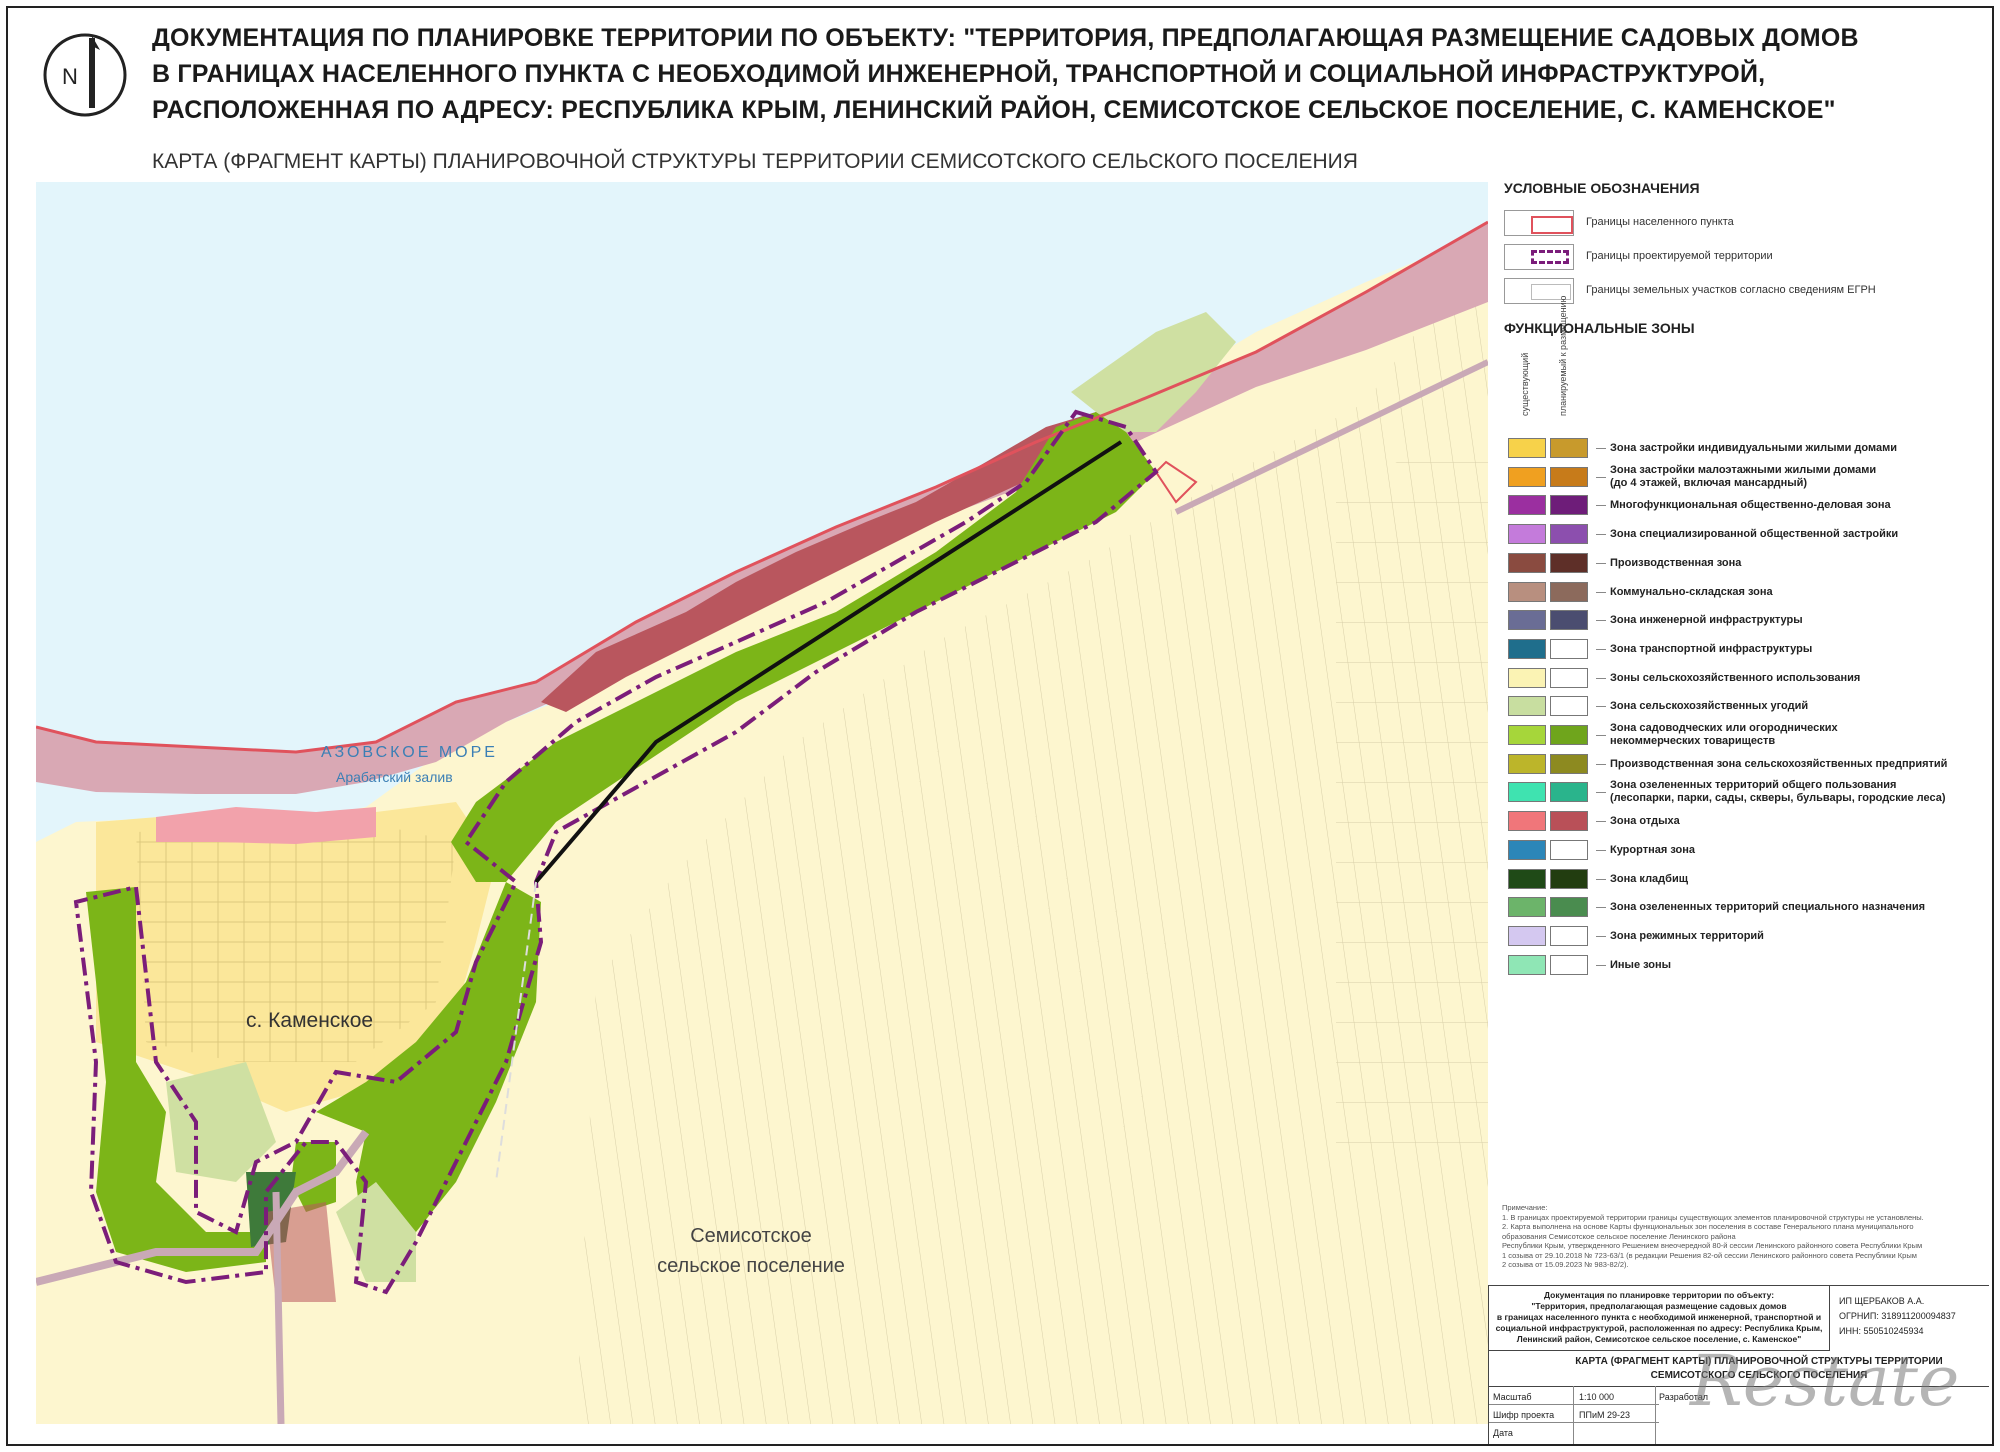 The image size is (2000, 1452). What do you see at coordinates (1745, 880) in the screenshot?
I see `legend-zone-row: Зона кладбищ` at bounding box center [1745, 880].